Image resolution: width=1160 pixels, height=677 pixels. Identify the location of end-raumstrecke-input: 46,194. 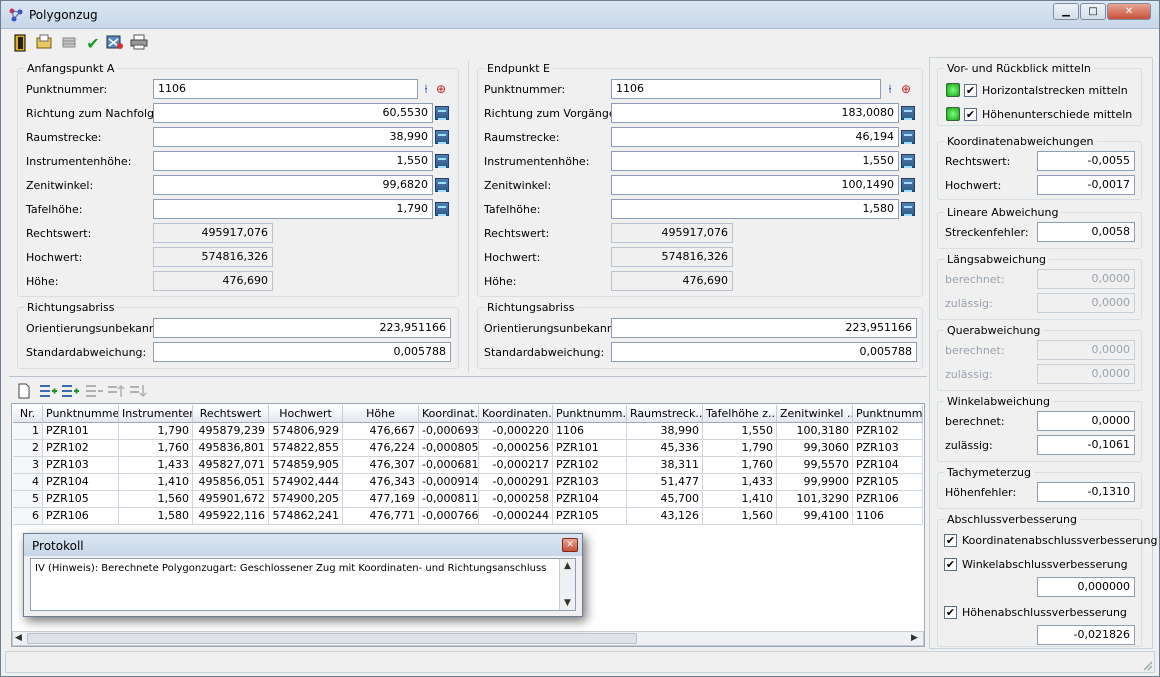
(755, 137).